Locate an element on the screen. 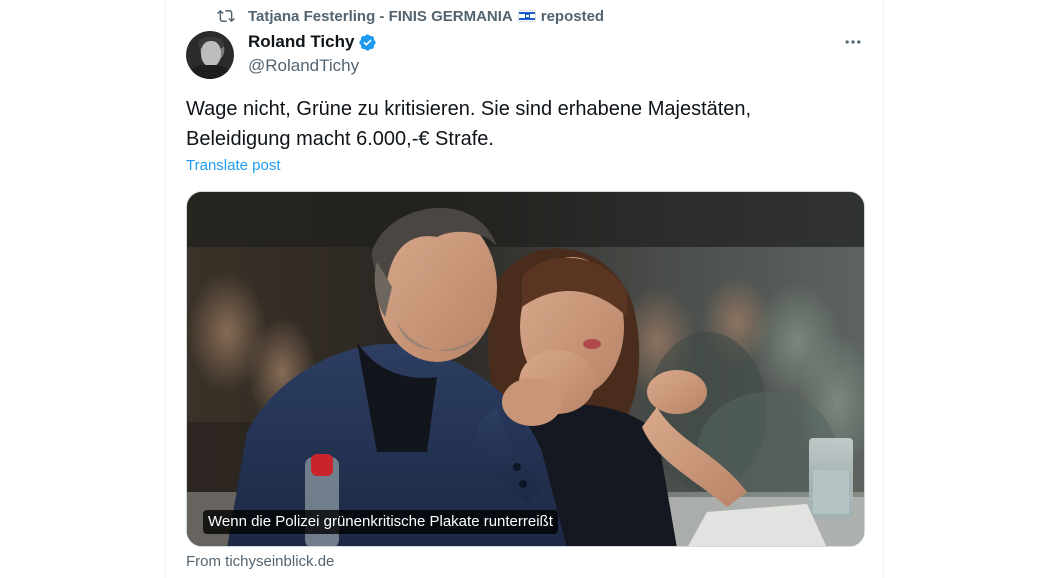  author-avatar is located at coordinates (210, 55).